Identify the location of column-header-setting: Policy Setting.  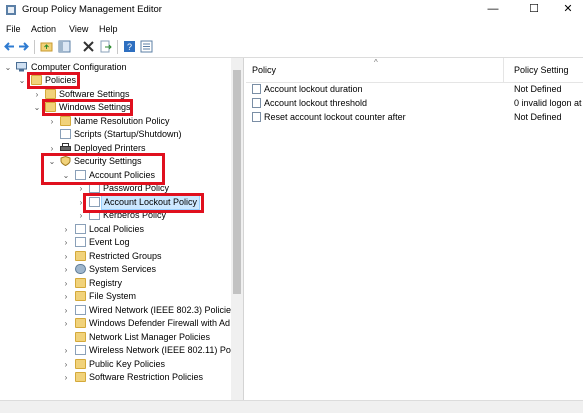
(545, 70).